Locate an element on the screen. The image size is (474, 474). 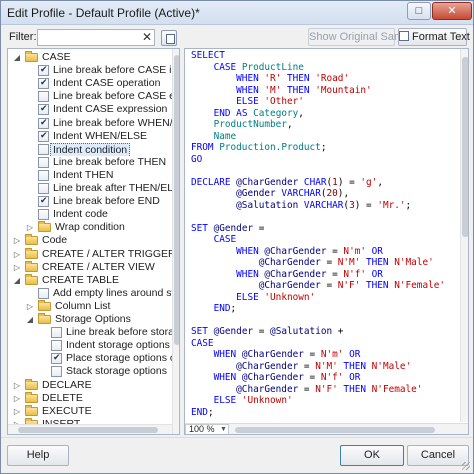
code-token: @Gender is located at coordinates (256, 193).